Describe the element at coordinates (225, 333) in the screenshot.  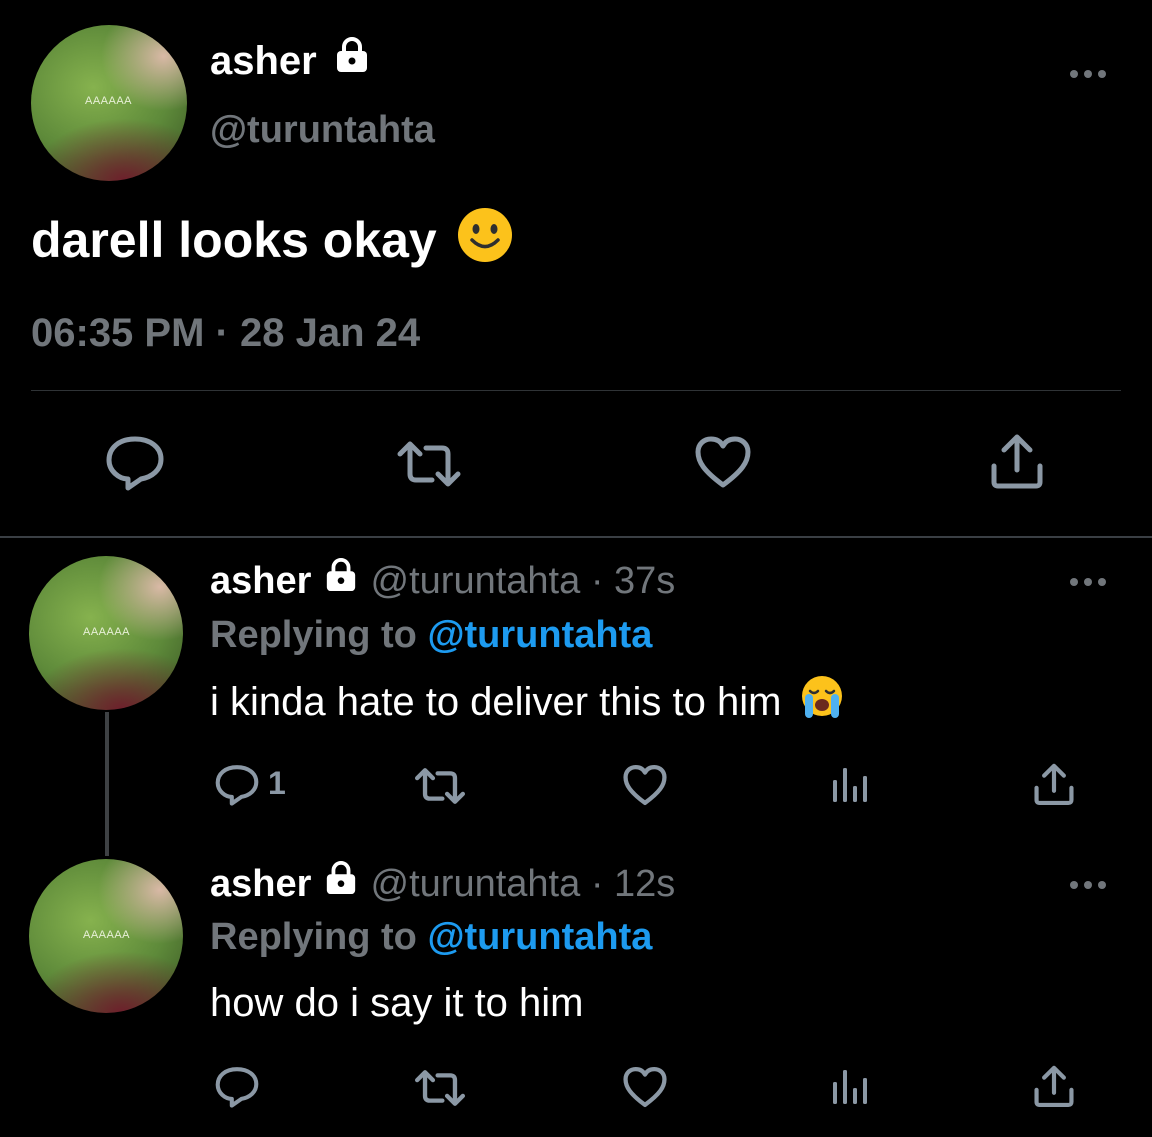
I see `timestamp: 06:35 PM · 28 Jan 24` at that location.